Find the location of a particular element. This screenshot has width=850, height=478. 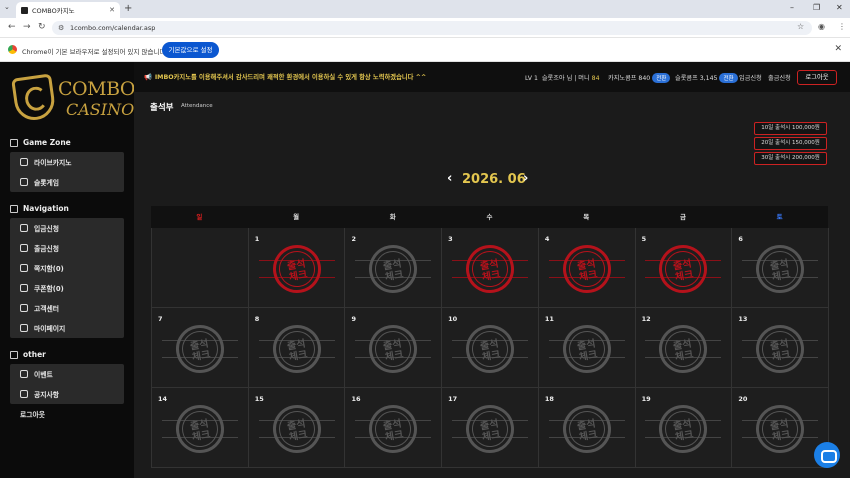

sidebar-item-label: 마이페이지 is located at coordinates (50, 329).